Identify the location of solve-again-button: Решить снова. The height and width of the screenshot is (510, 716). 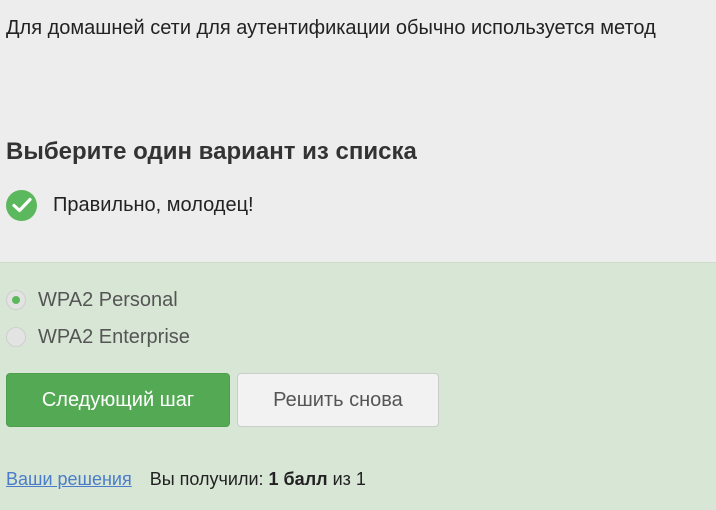
(338, 400).